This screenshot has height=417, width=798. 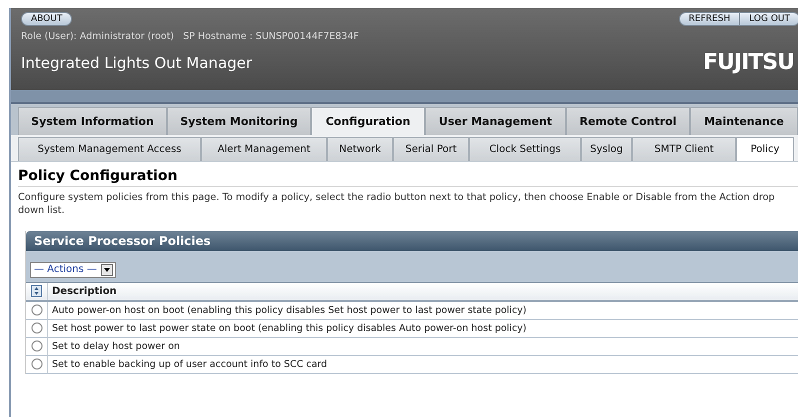 What do you see at coordinates (431, 149) in the screenshot?
I see `sub-tab: Serial Port` at bounding box center [431, 149].